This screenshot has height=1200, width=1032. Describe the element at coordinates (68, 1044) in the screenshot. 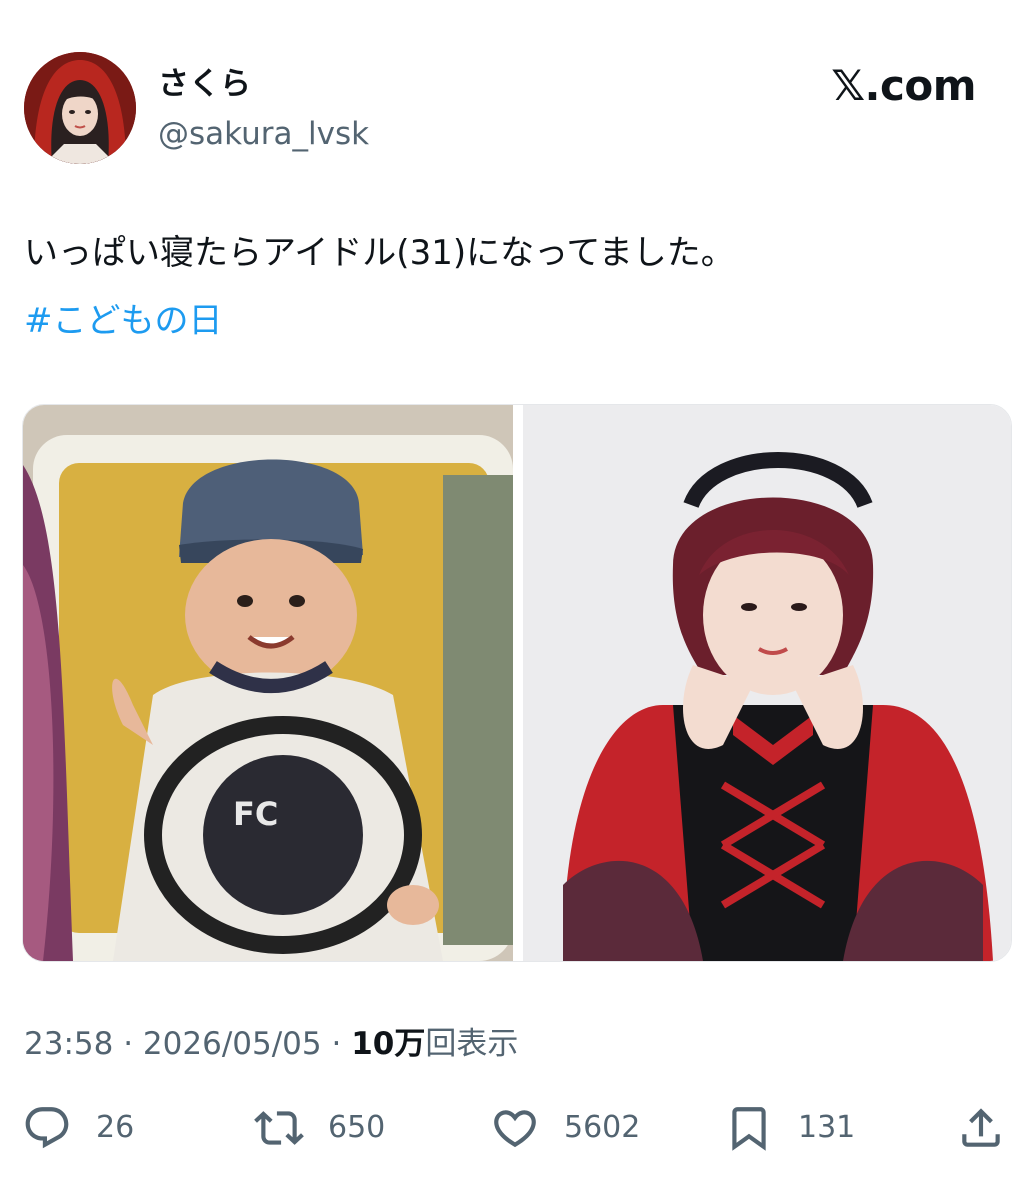

I see `tweet-time: 23:58` at that location.